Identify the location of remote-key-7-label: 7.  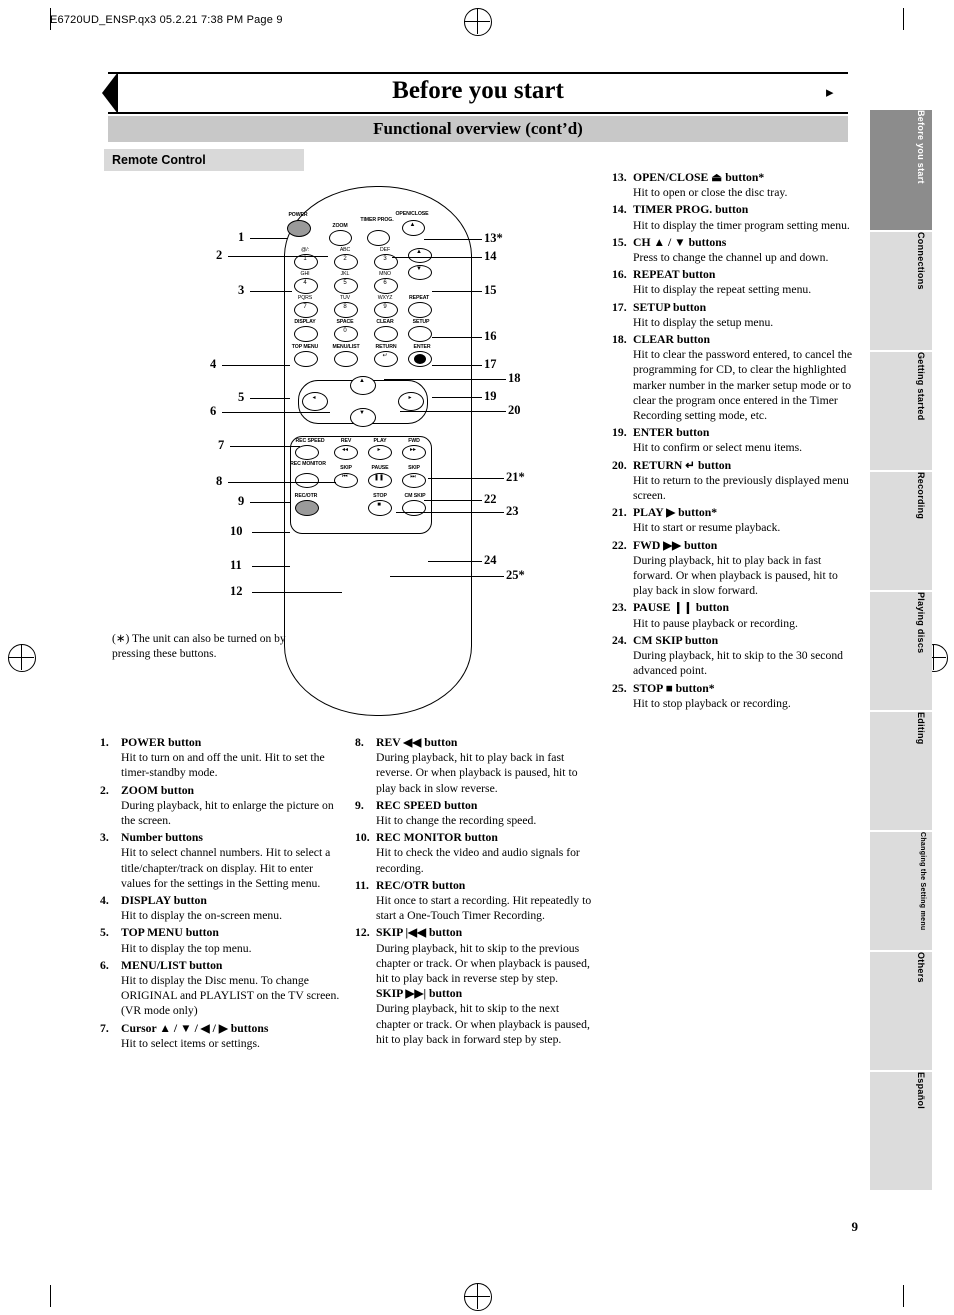
(305, 307).